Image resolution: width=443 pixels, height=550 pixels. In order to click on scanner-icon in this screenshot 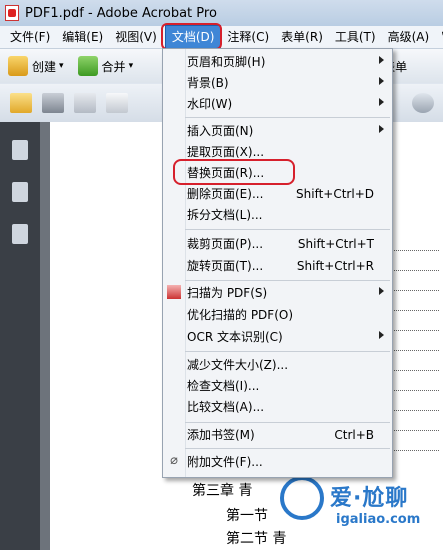, I will do `click(174, 292)`.